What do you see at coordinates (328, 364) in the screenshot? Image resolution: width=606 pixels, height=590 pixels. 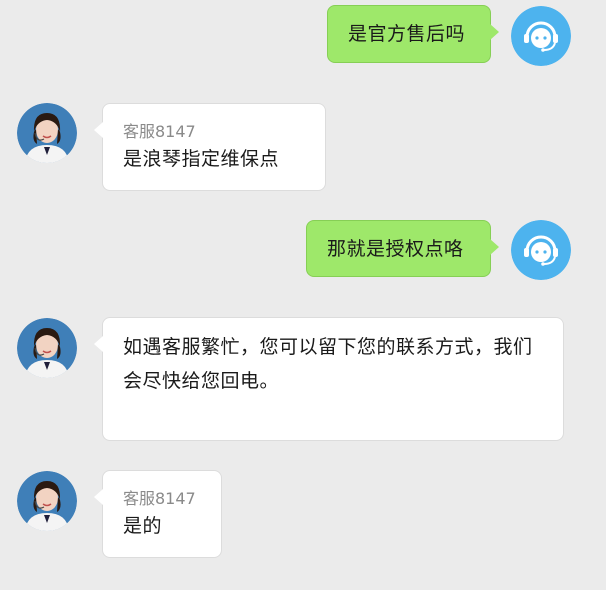 I see `message-text: 如遇客服繁忙，您可以留下您的联系方式，我们会尽快给您回电。` at bounding box center [328, 364].